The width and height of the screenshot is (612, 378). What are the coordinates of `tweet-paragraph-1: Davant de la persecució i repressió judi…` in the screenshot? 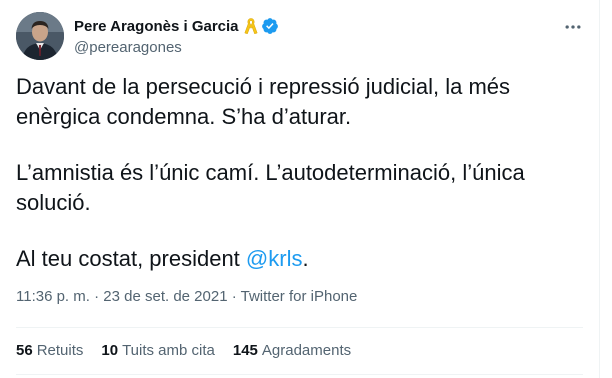 It's located at (263, 101).